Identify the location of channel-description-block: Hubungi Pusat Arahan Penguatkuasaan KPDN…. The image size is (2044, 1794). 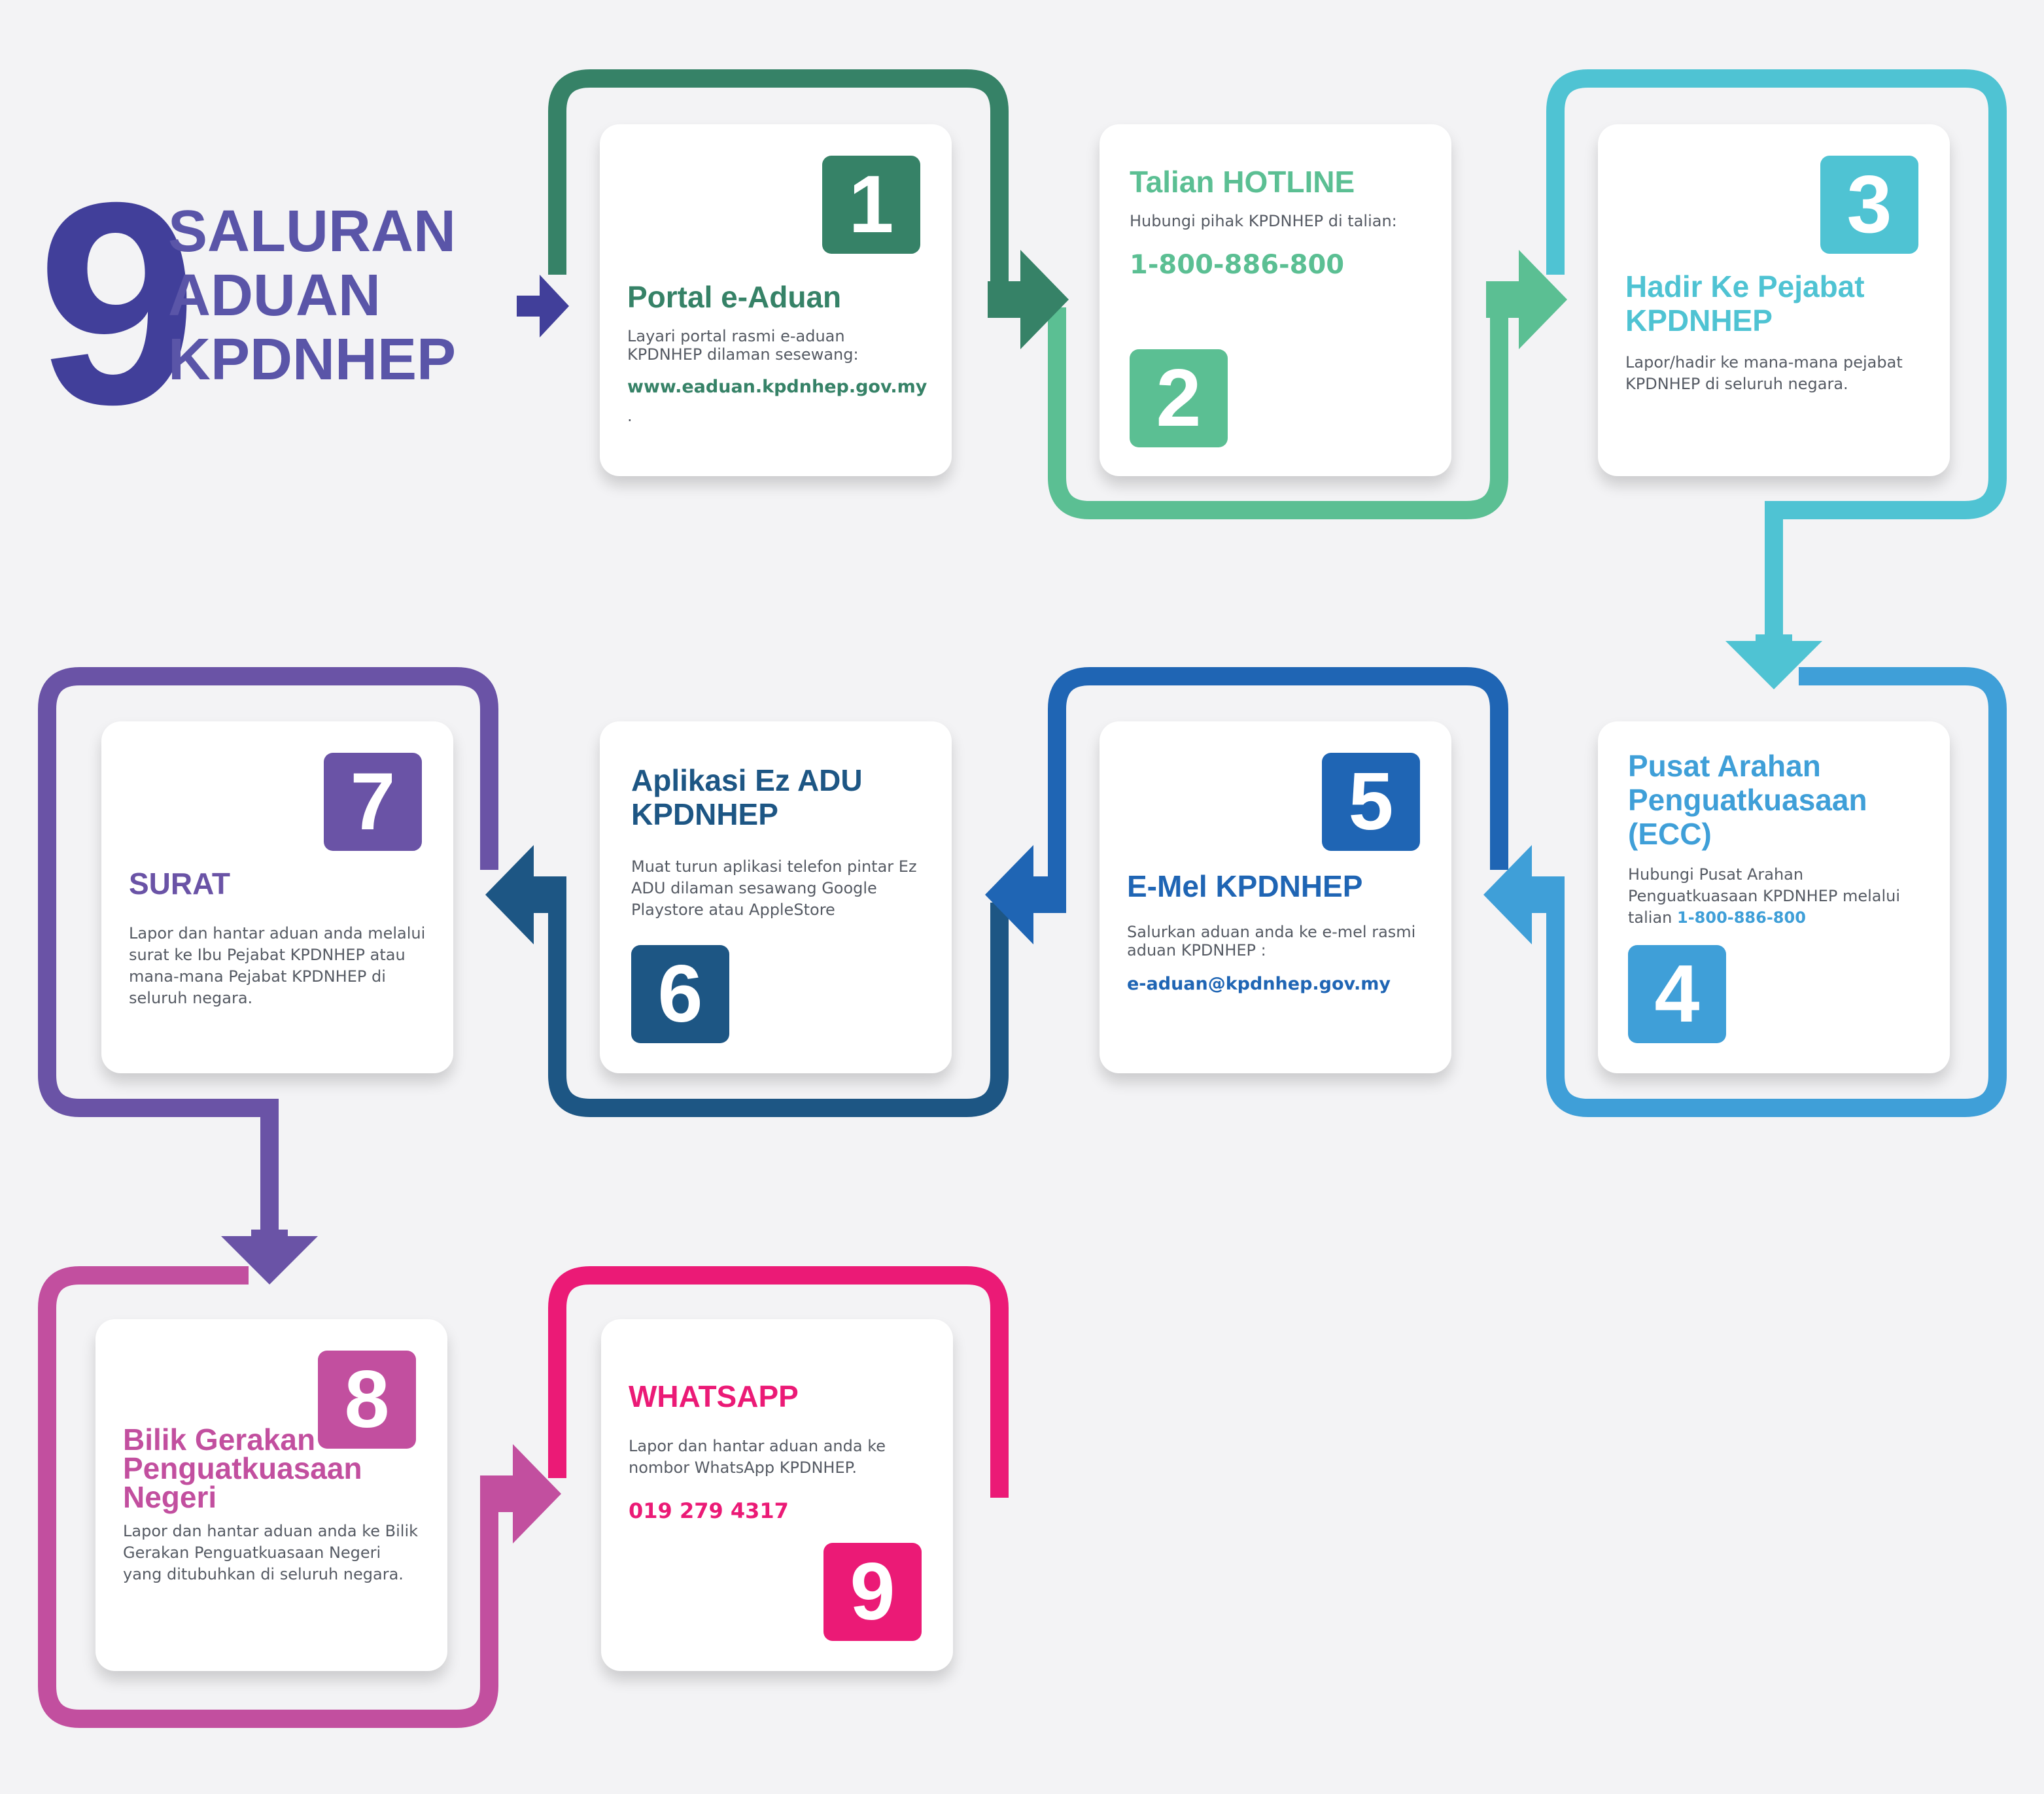
(1775, 896).